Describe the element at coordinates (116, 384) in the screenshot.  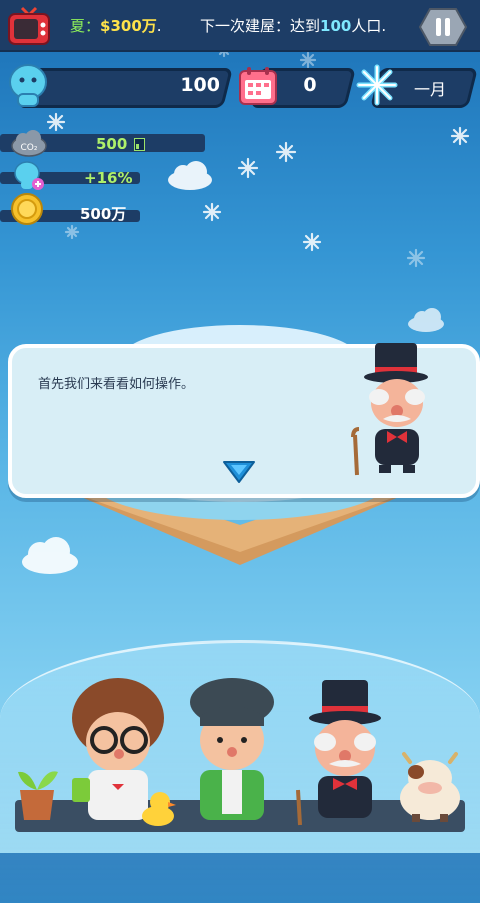
I see `dialog-text: 首先我们来看看如何操作。` at that location.